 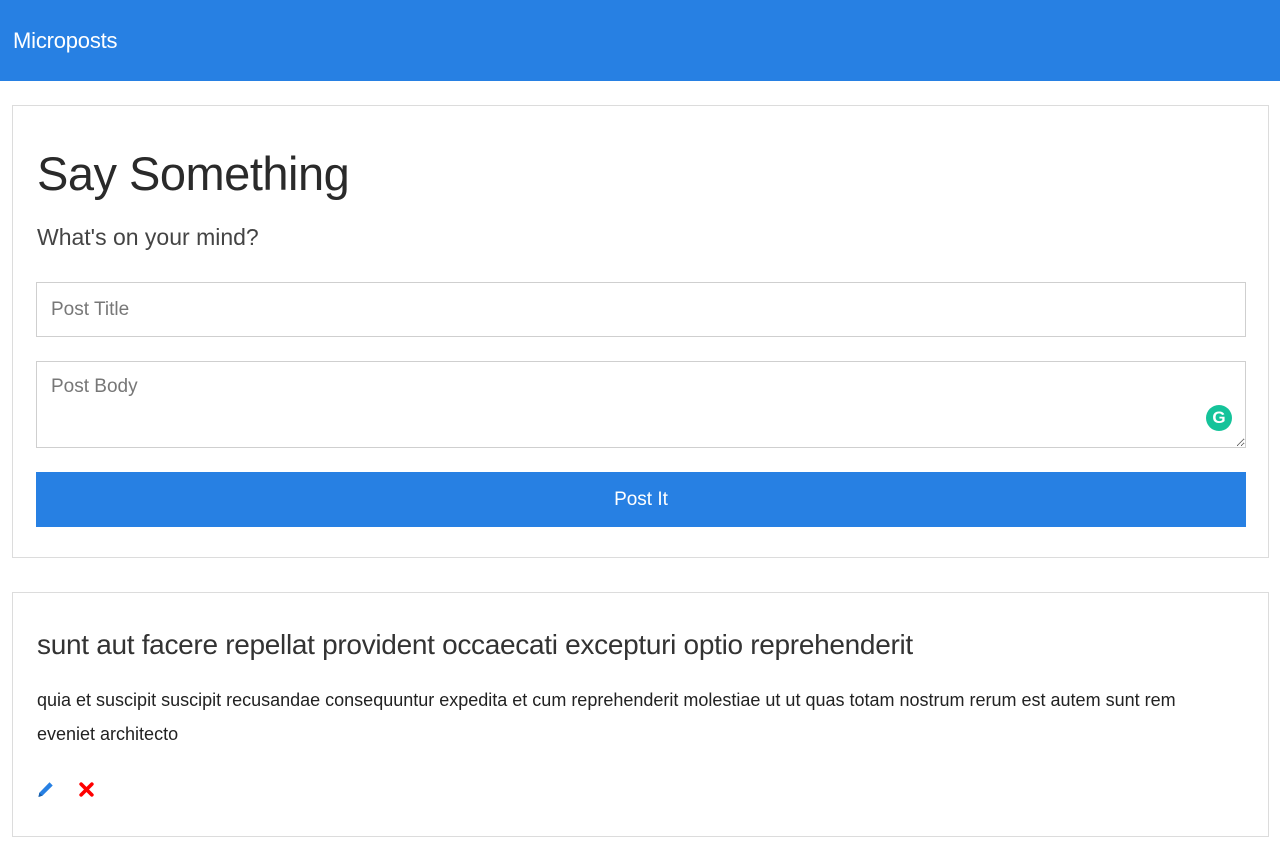 I want to click on post-title-input, so click(x=641, y=309).